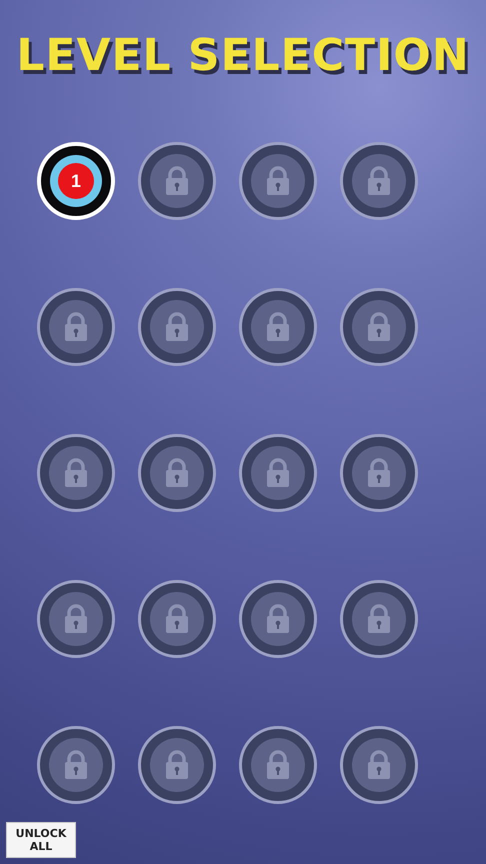 Image resolution: width=486 pixels, height=864 pixels. I want to click on title: LEVEL SELECTION, so click(243, 56).